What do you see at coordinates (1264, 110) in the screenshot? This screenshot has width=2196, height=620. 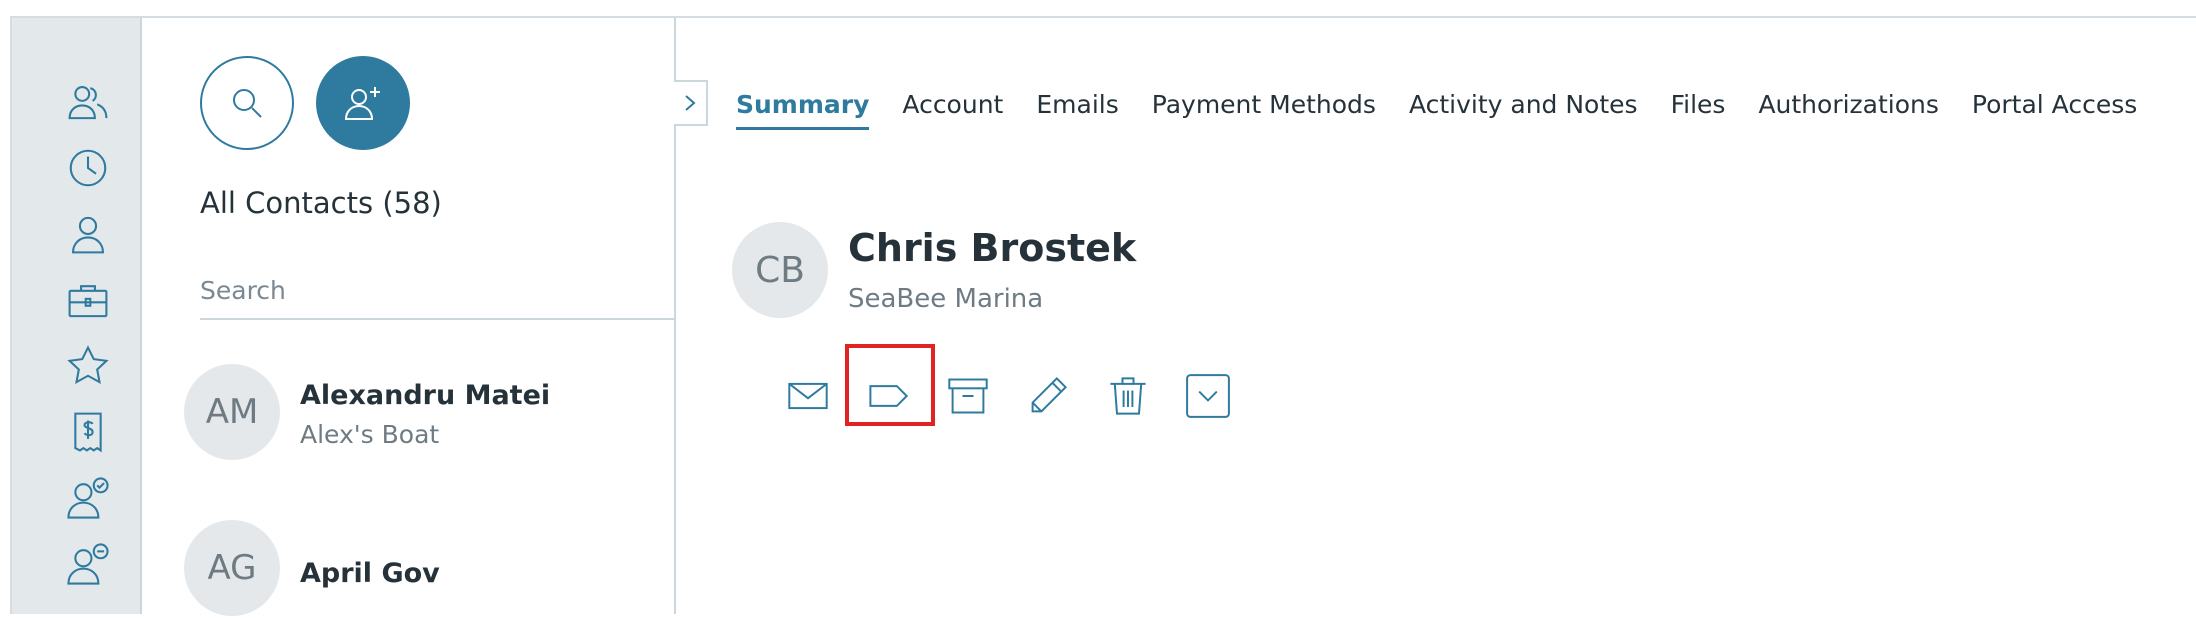 I see `tab-payment-methods: Payment Methods` at bounding box center [1264, 110].